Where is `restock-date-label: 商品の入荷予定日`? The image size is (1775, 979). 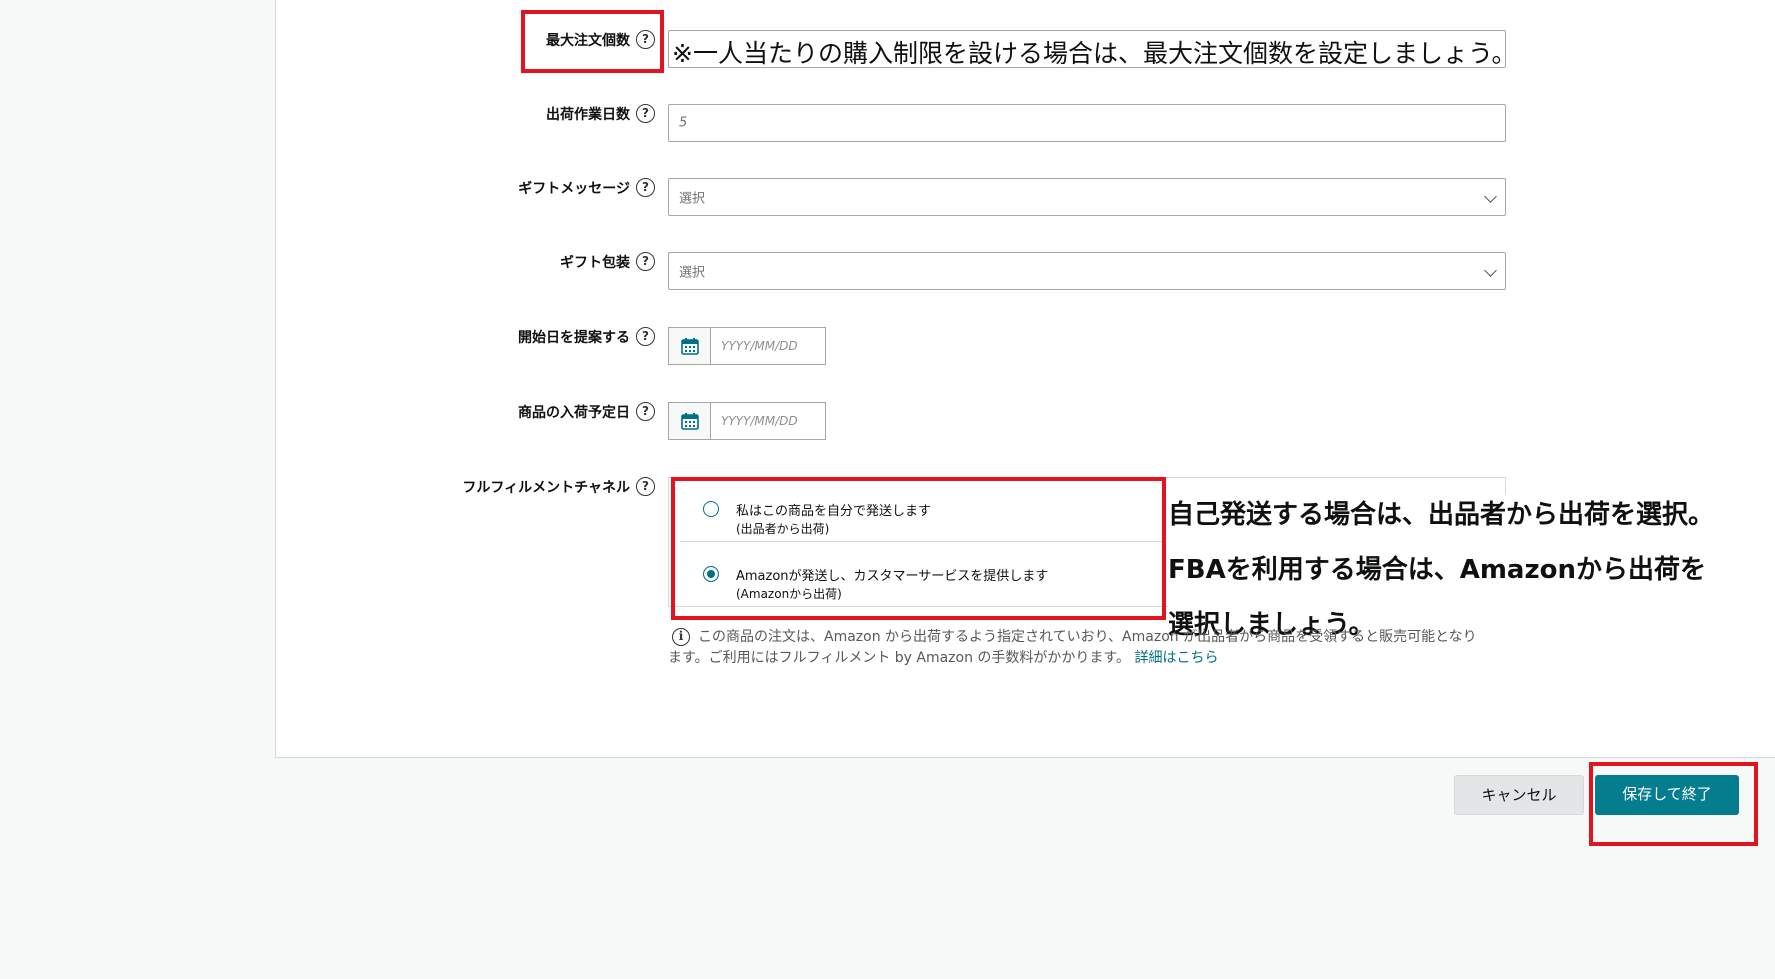 restock-date-label: 商品の入荷予定日 is located at coordinates (574, 413).